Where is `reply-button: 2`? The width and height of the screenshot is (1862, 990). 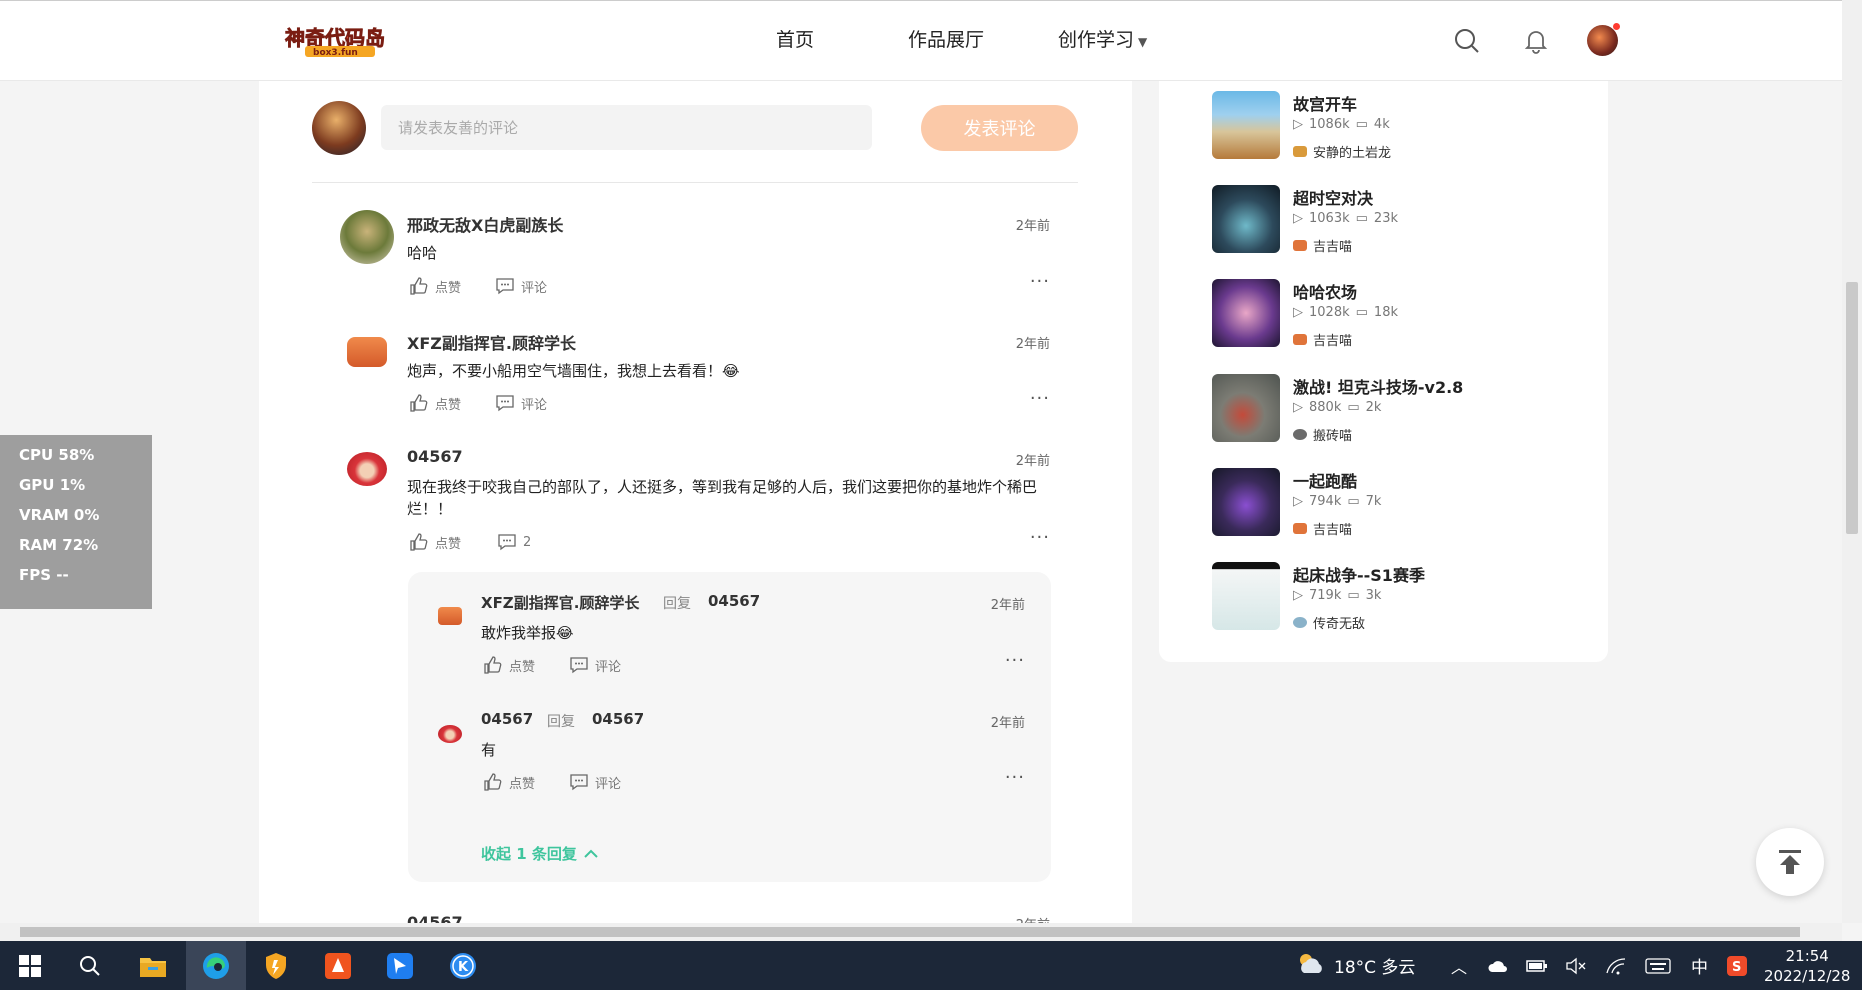
reply-button: 2 is located at coordinates (514, 542).